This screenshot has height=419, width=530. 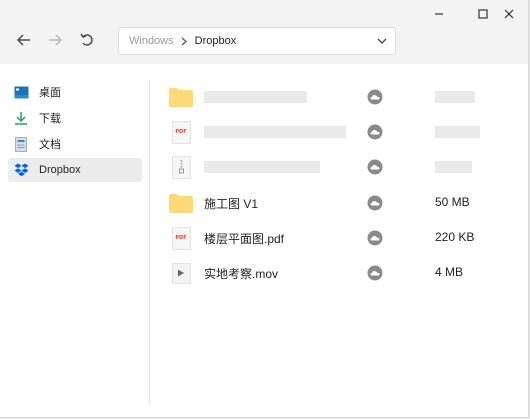 What do you see at coordinates (483, 14) in the screenshot?
I see `maximize-icon` at bounding box center [483, 14].